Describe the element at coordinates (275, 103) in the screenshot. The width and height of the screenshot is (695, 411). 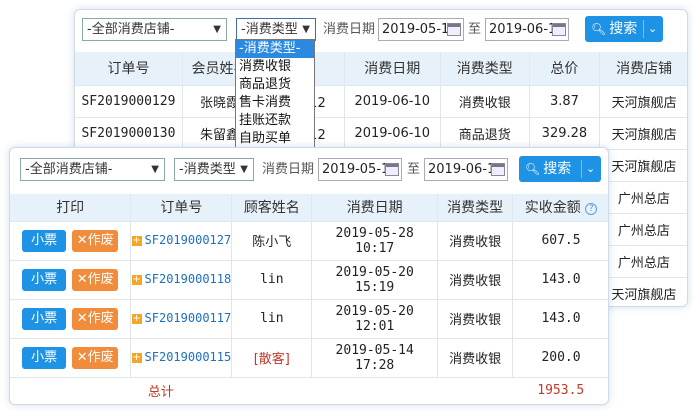
I see `dropdown-option-card-sale: 售卡消费` at that location.